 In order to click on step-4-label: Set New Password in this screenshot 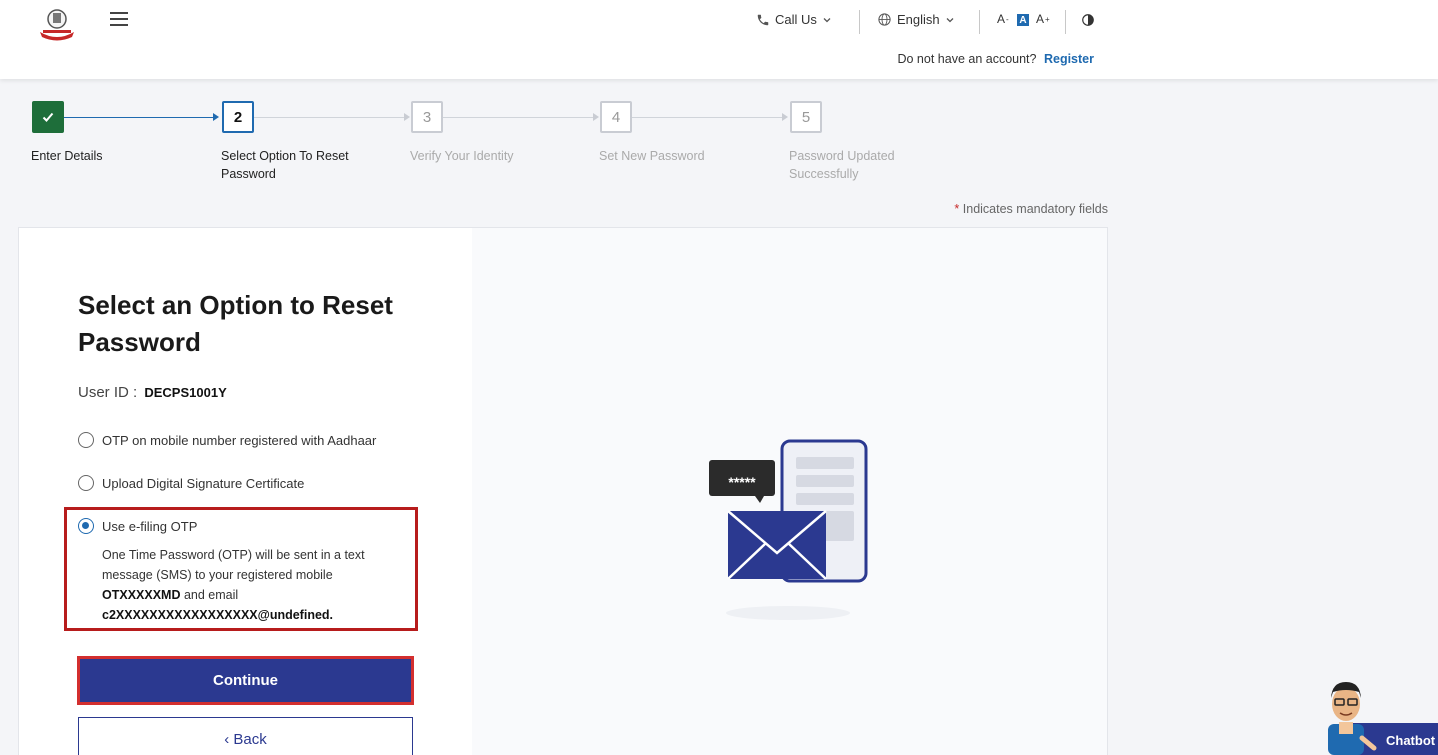, I will do `click(652, 156)`.